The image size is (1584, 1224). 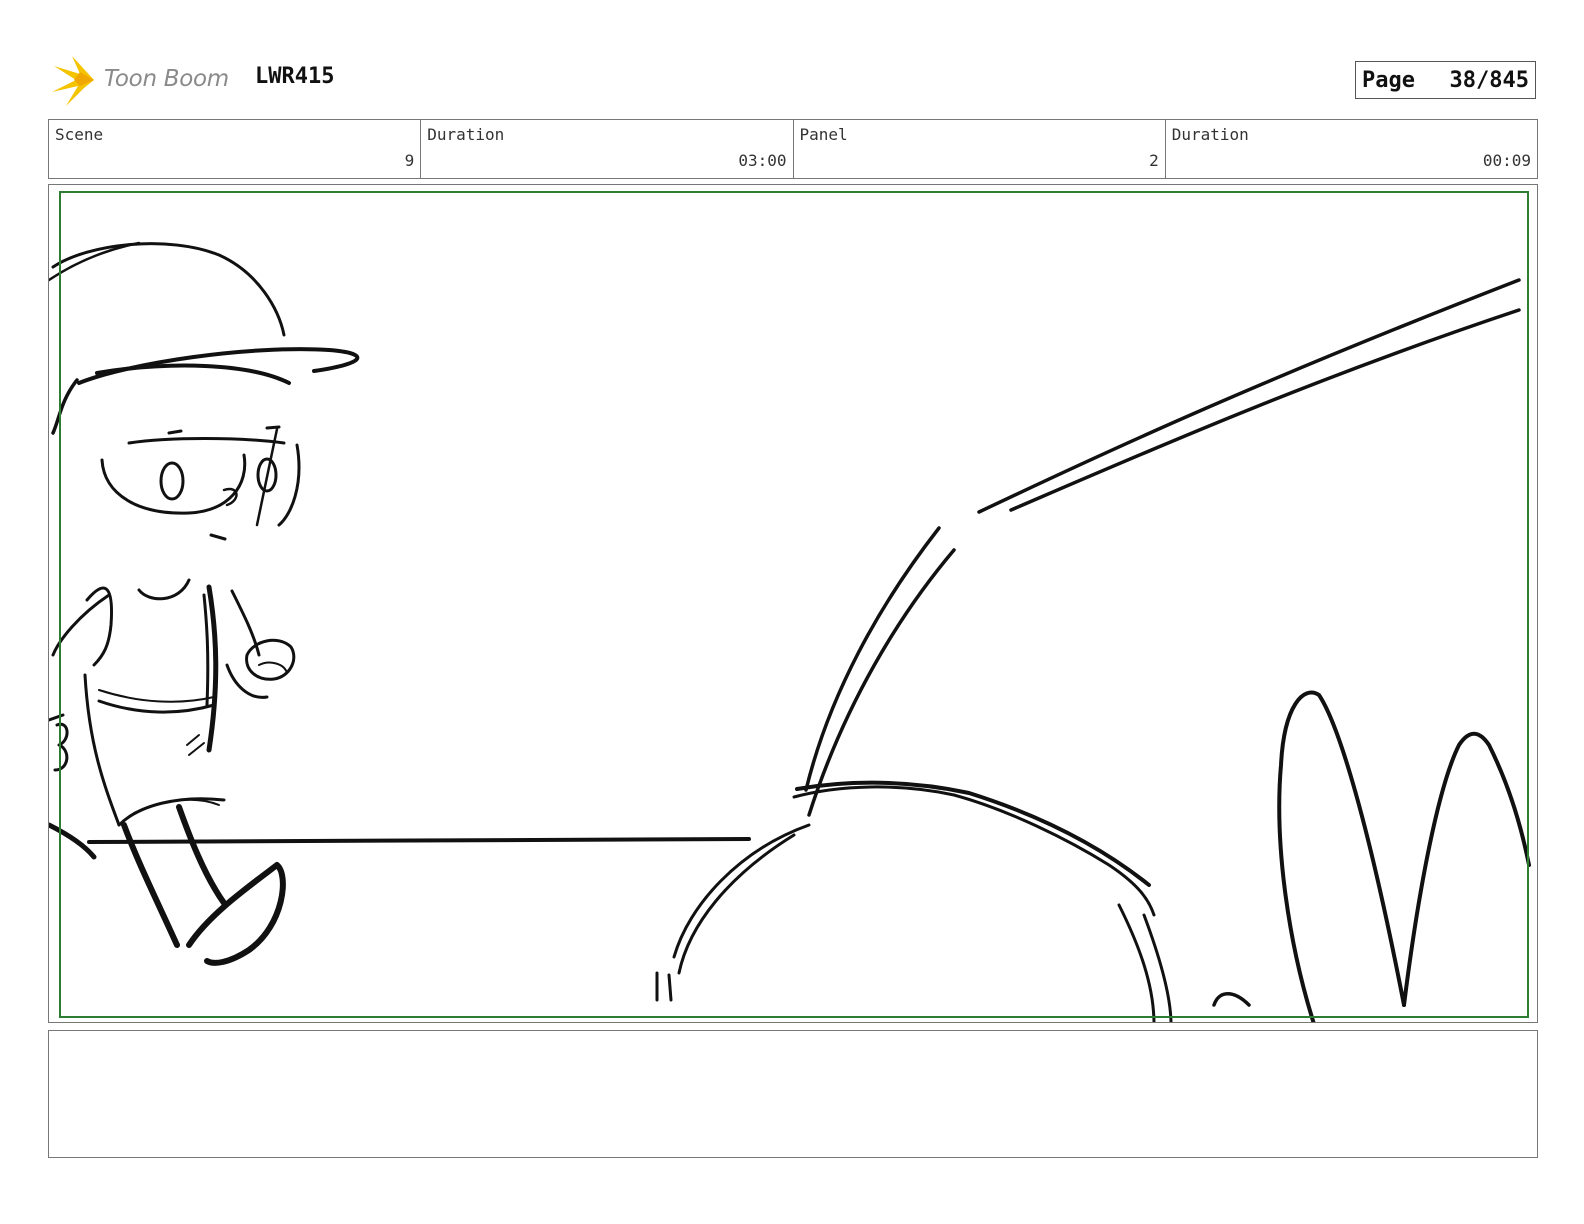 What do you see at coordinates (1445, 80) in the screenshot?
I see `page-indicator: Page 38/845` at bounding box center [1445, 80].